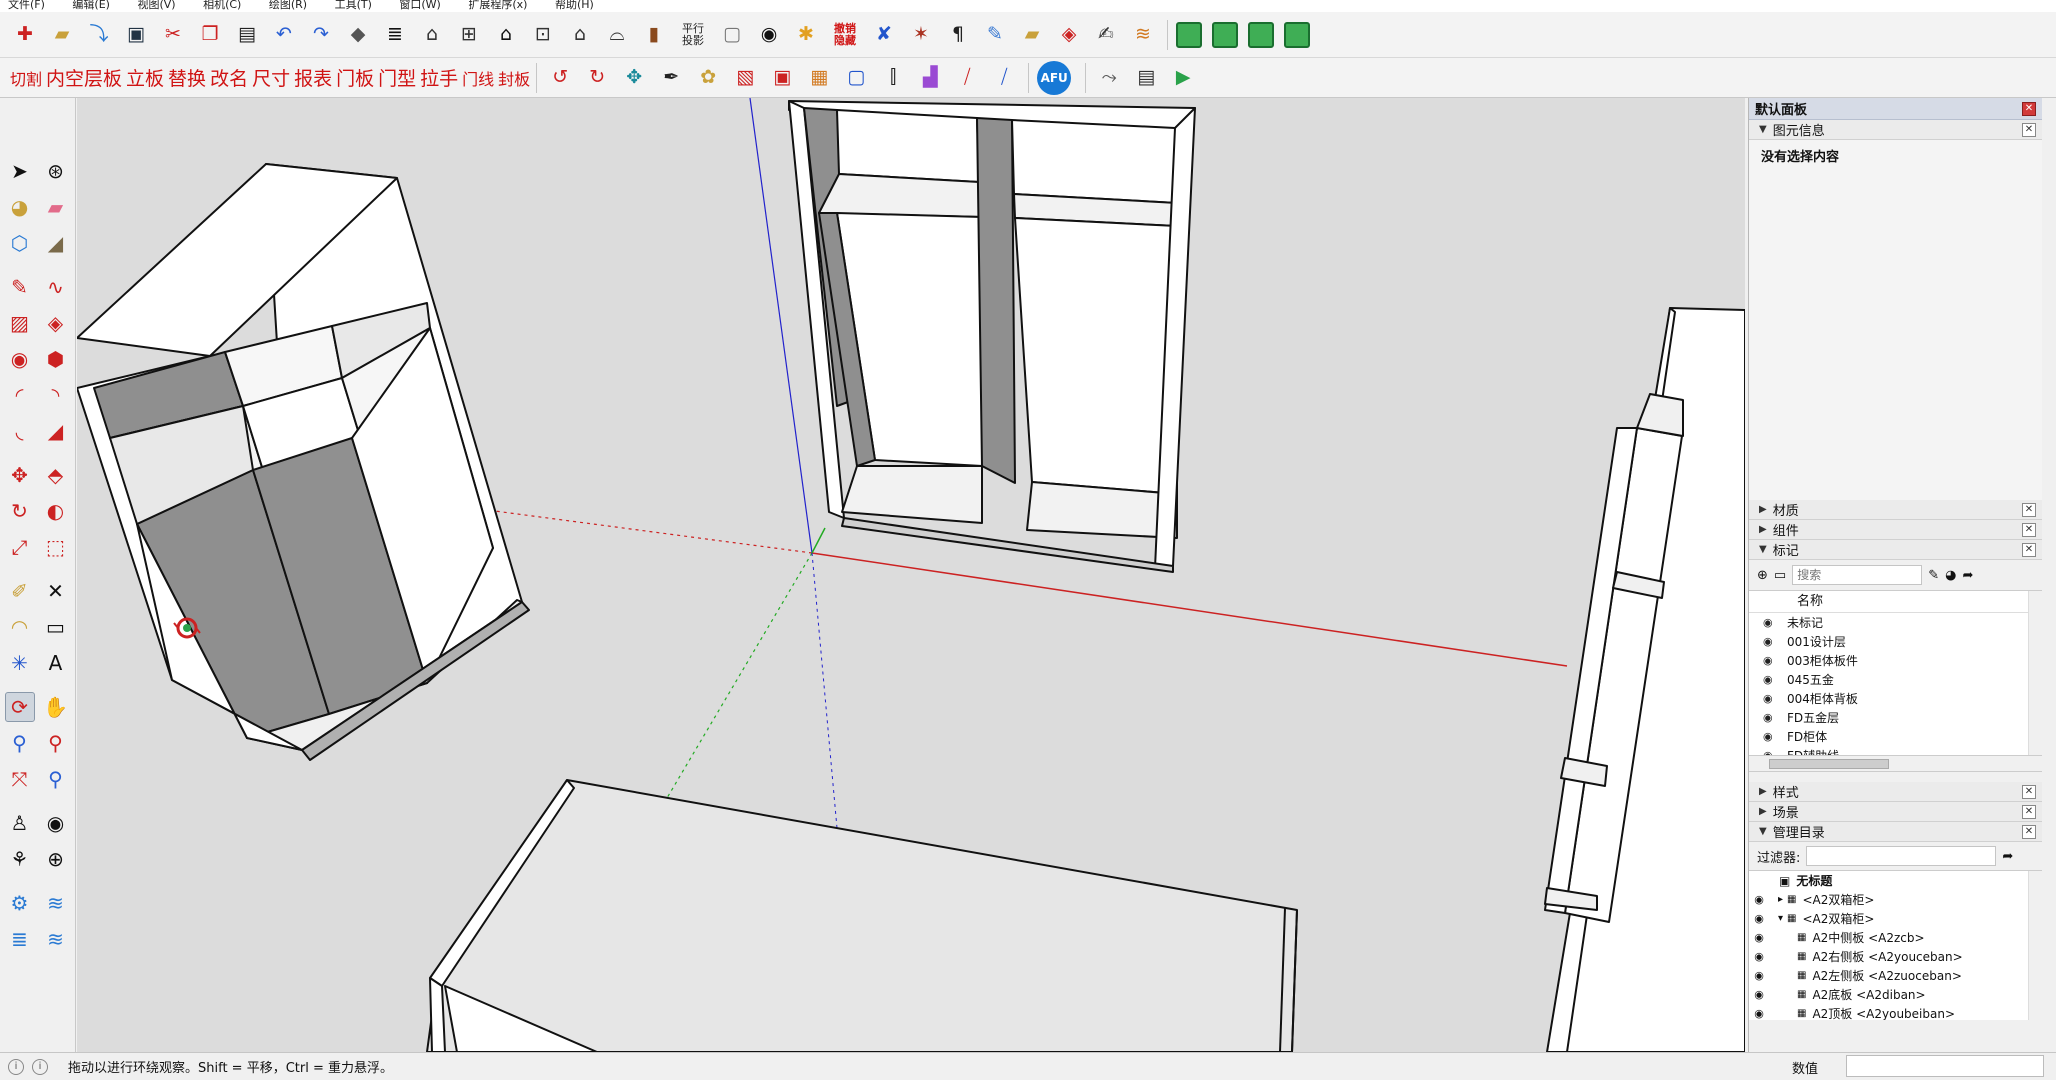 This screenshot has height=1080, width=2056. I want to click on offset-icon: ⬚, so click(56, 547).